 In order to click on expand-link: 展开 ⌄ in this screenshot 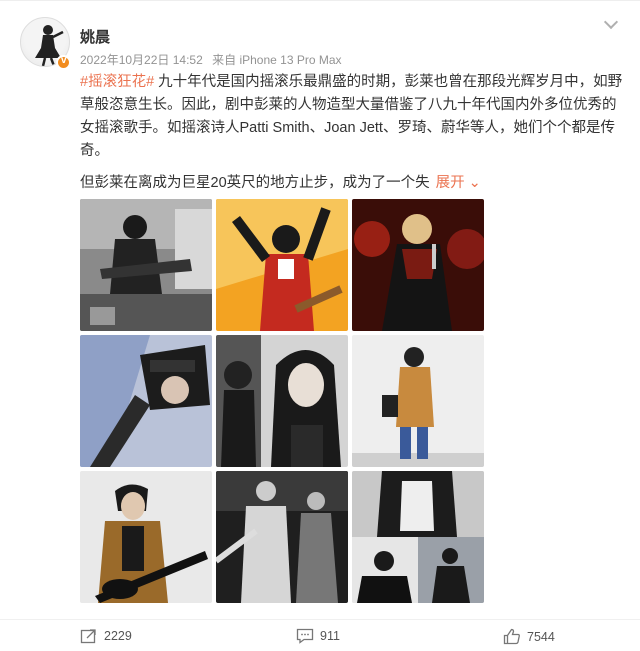, I will do `click(458, 183)`.